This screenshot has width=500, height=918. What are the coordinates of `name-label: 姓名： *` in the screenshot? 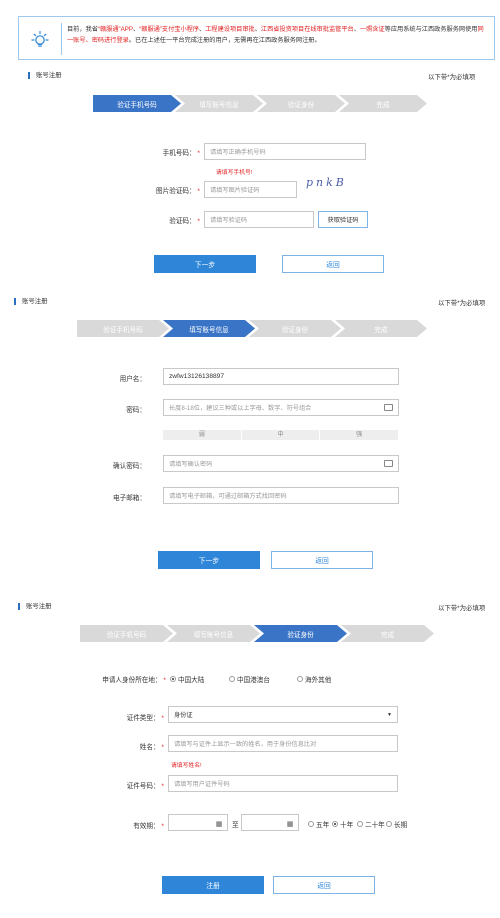 It's located at (151, 747).